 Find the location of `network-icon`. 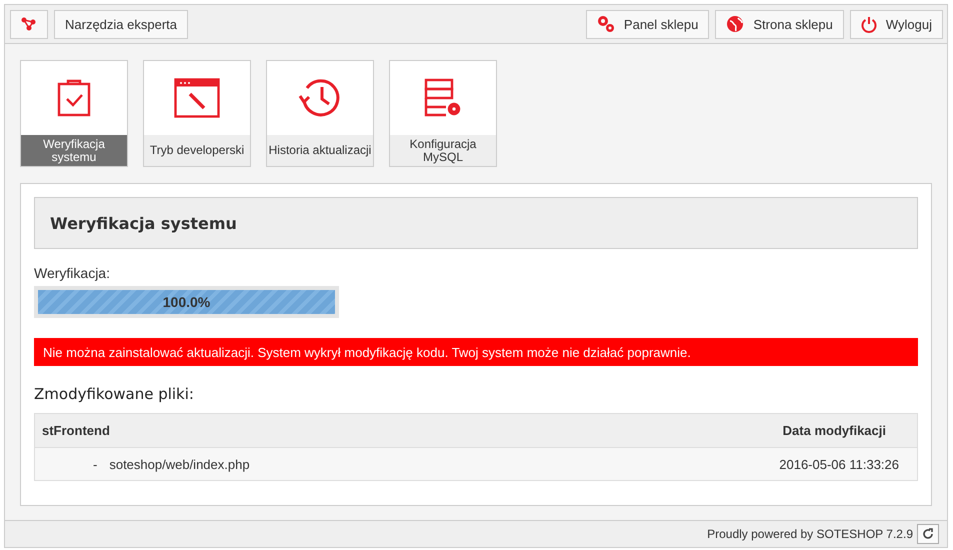

network-icon is located at coordinates (29, 24).